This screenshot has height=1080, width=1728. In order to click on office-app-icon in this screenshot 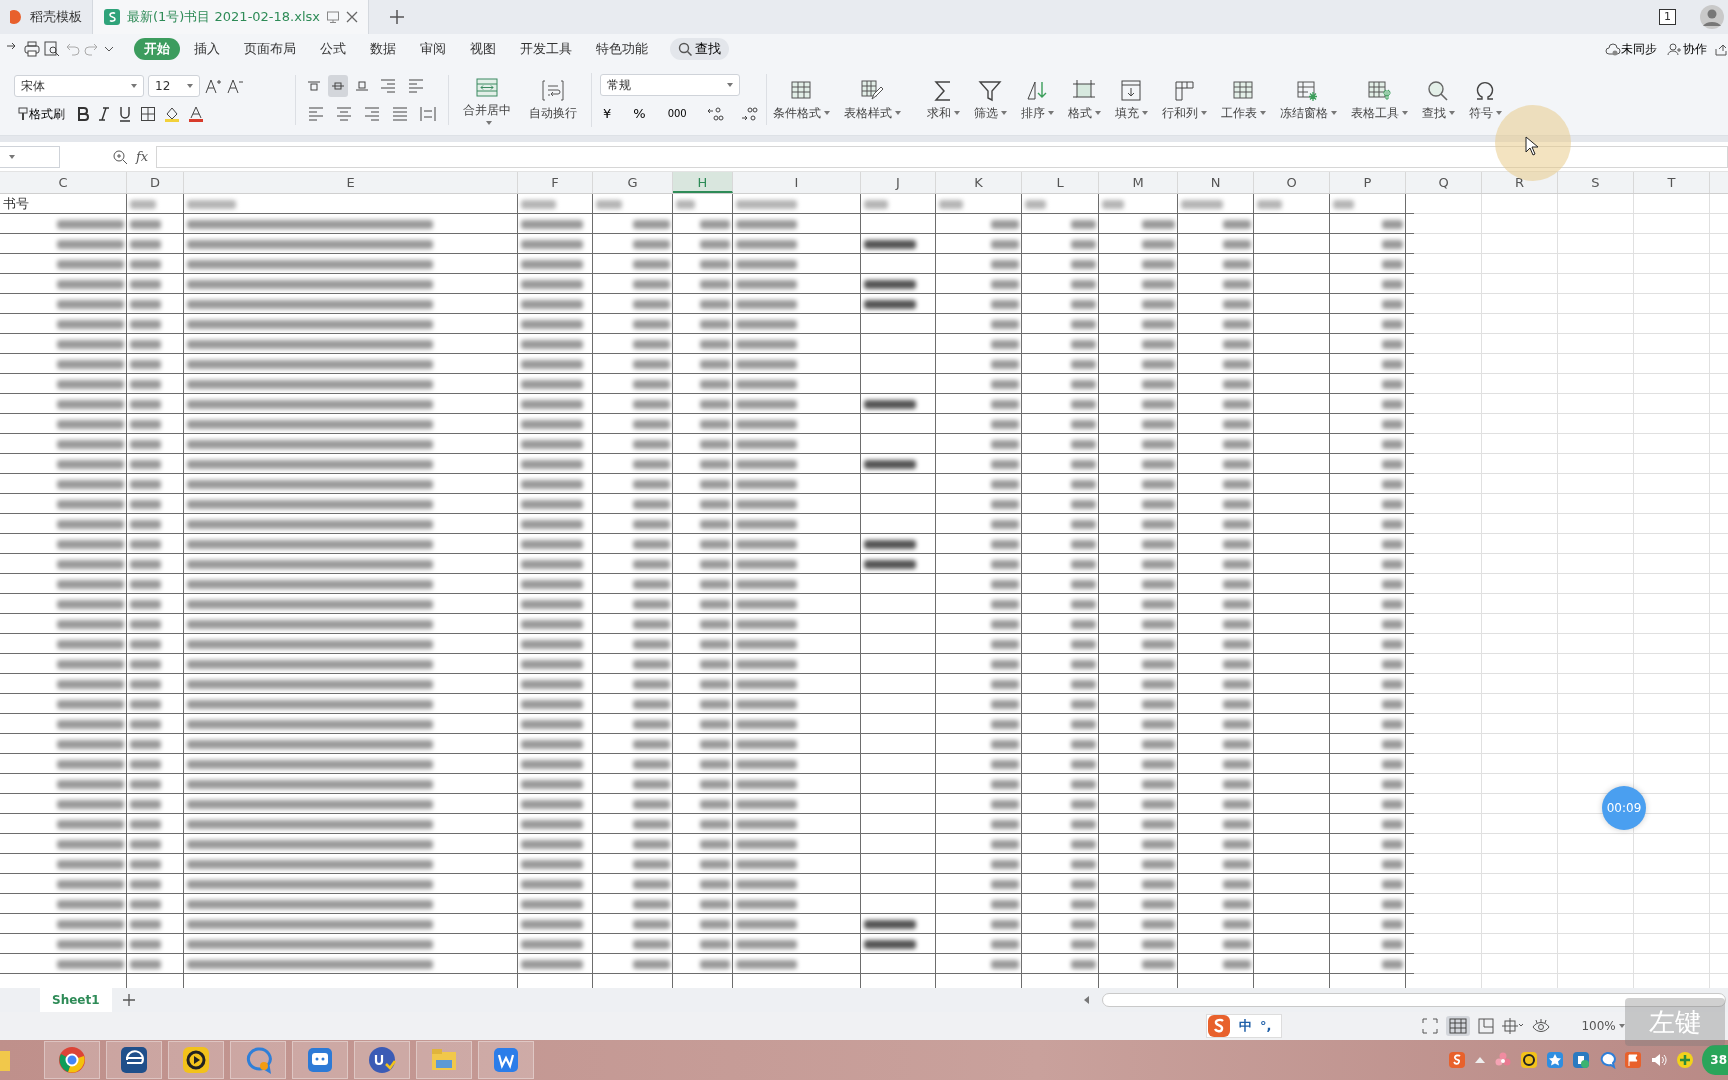, I will do `click(506, 1060)`.